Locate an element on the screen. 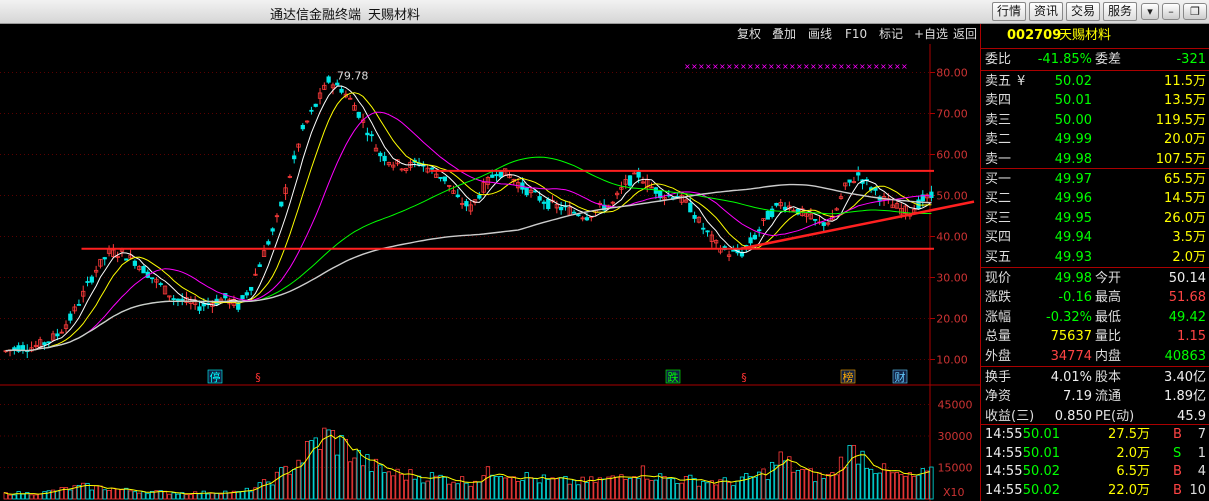  overlay-button: 叠加 is located at coordinates (784, 34).